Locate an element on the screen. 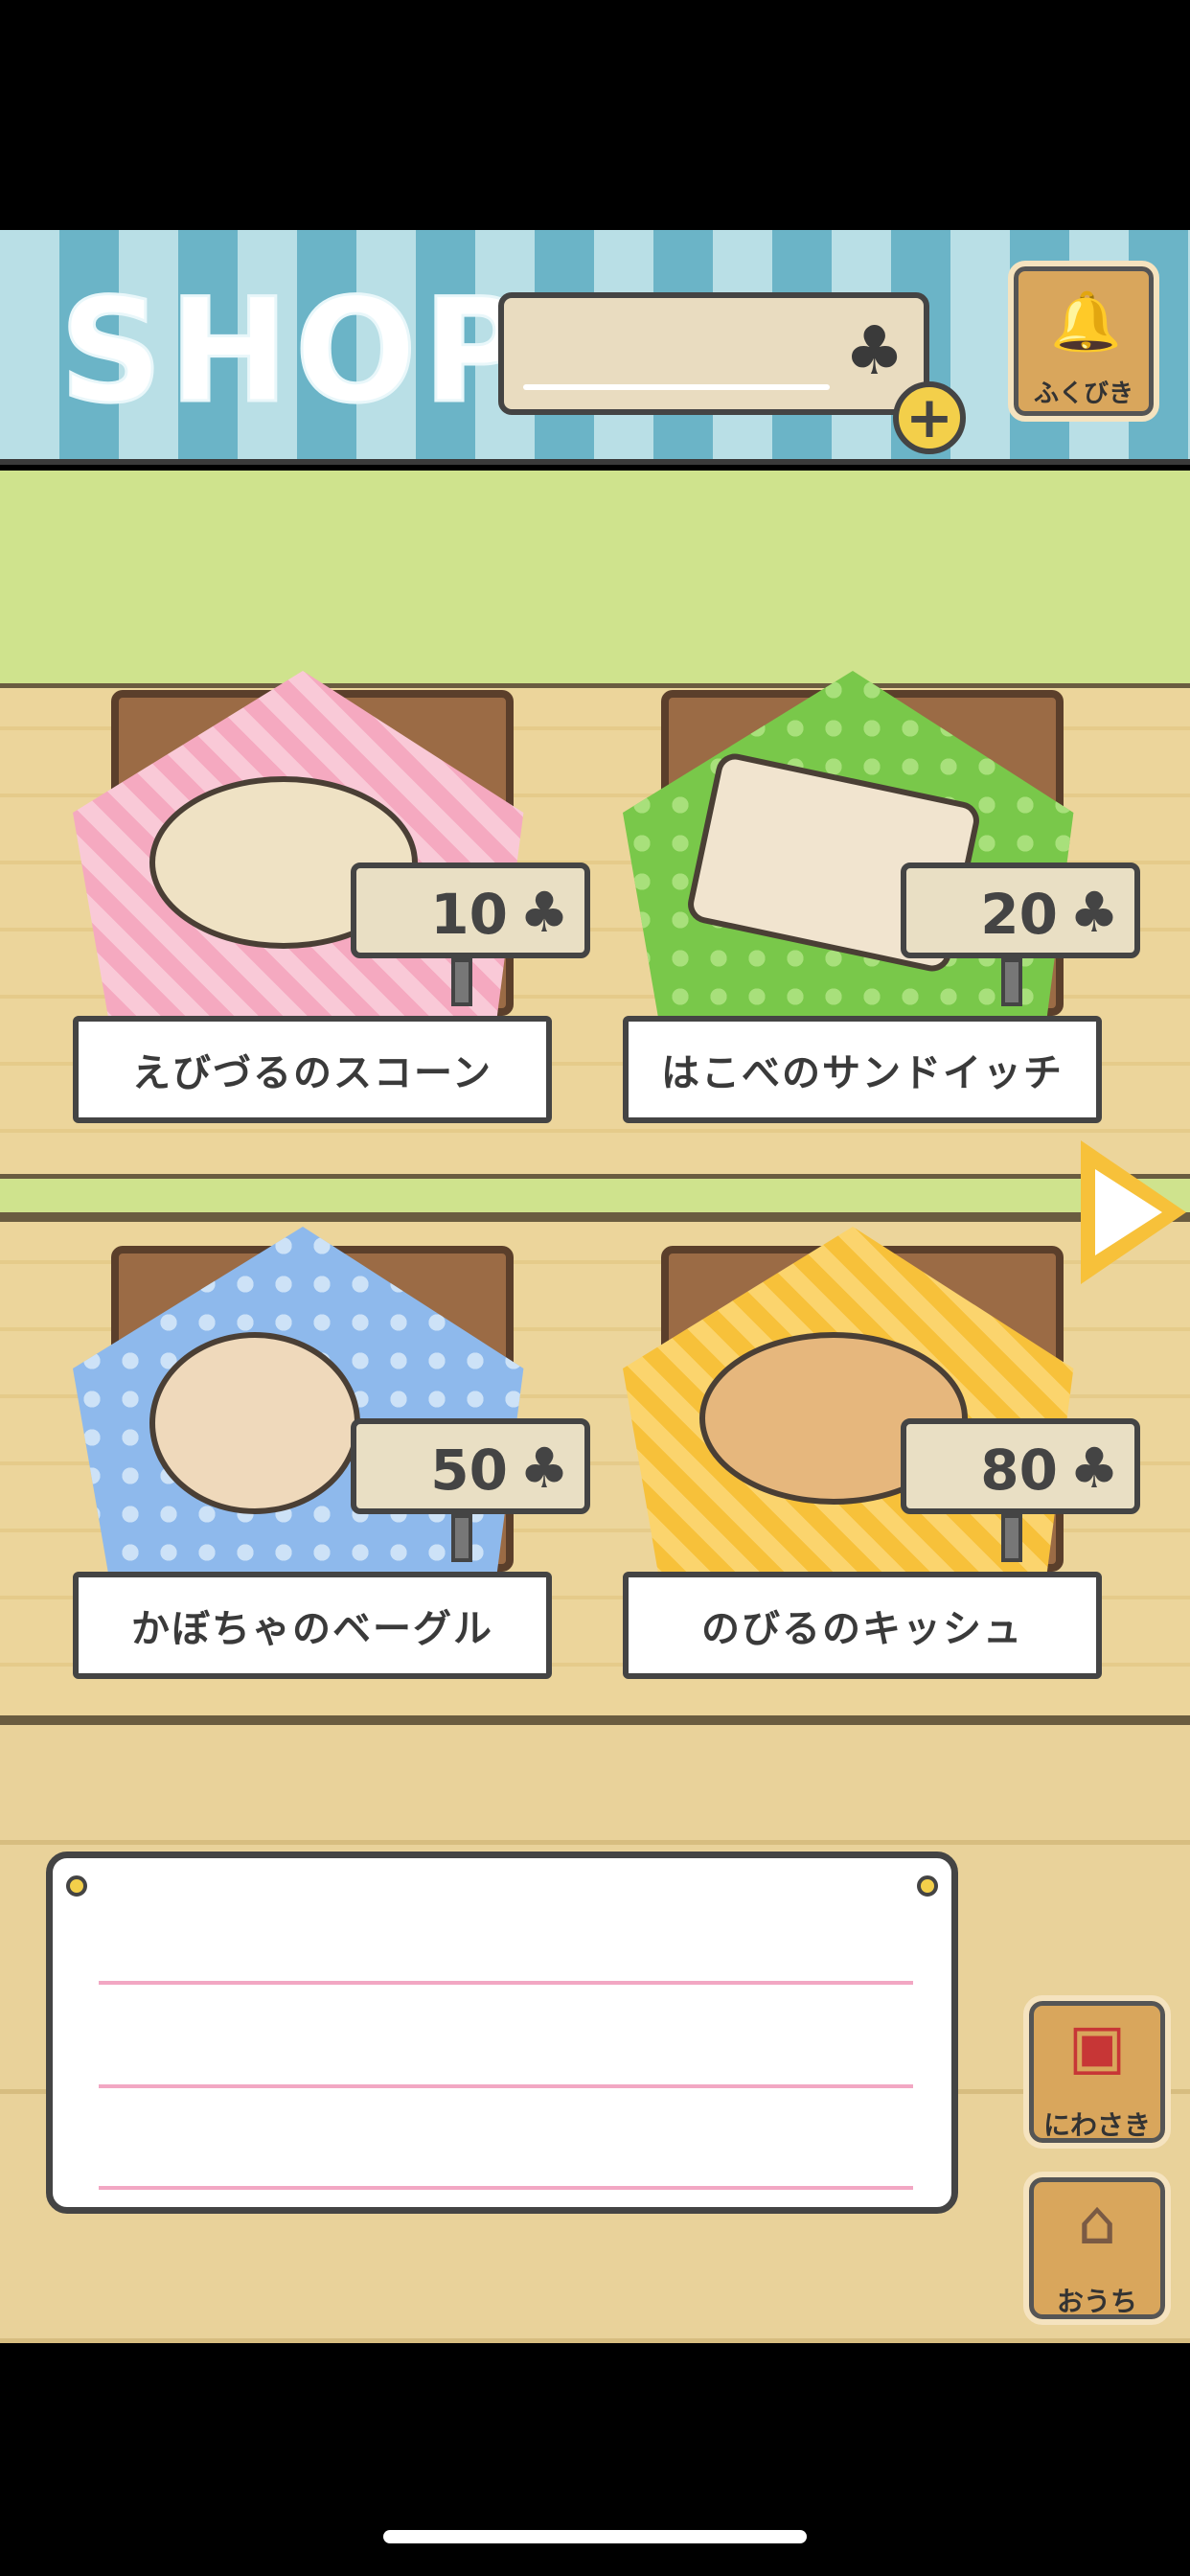 This screenshot has width=1190, height=2576. product-name: のびるのキッシュ is located at coordinates (863, 1625).